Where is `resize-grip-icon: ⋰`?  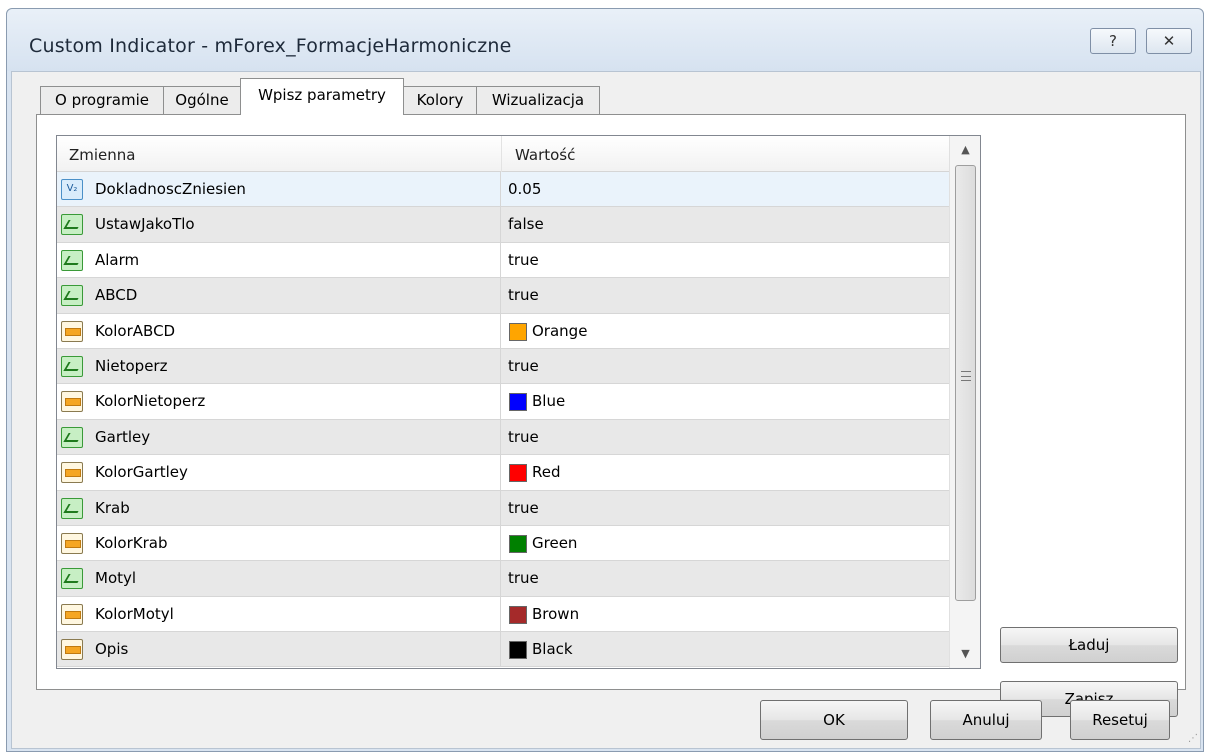 resize-grip-icon: ⋰ is located at coordinates (1191, 739).